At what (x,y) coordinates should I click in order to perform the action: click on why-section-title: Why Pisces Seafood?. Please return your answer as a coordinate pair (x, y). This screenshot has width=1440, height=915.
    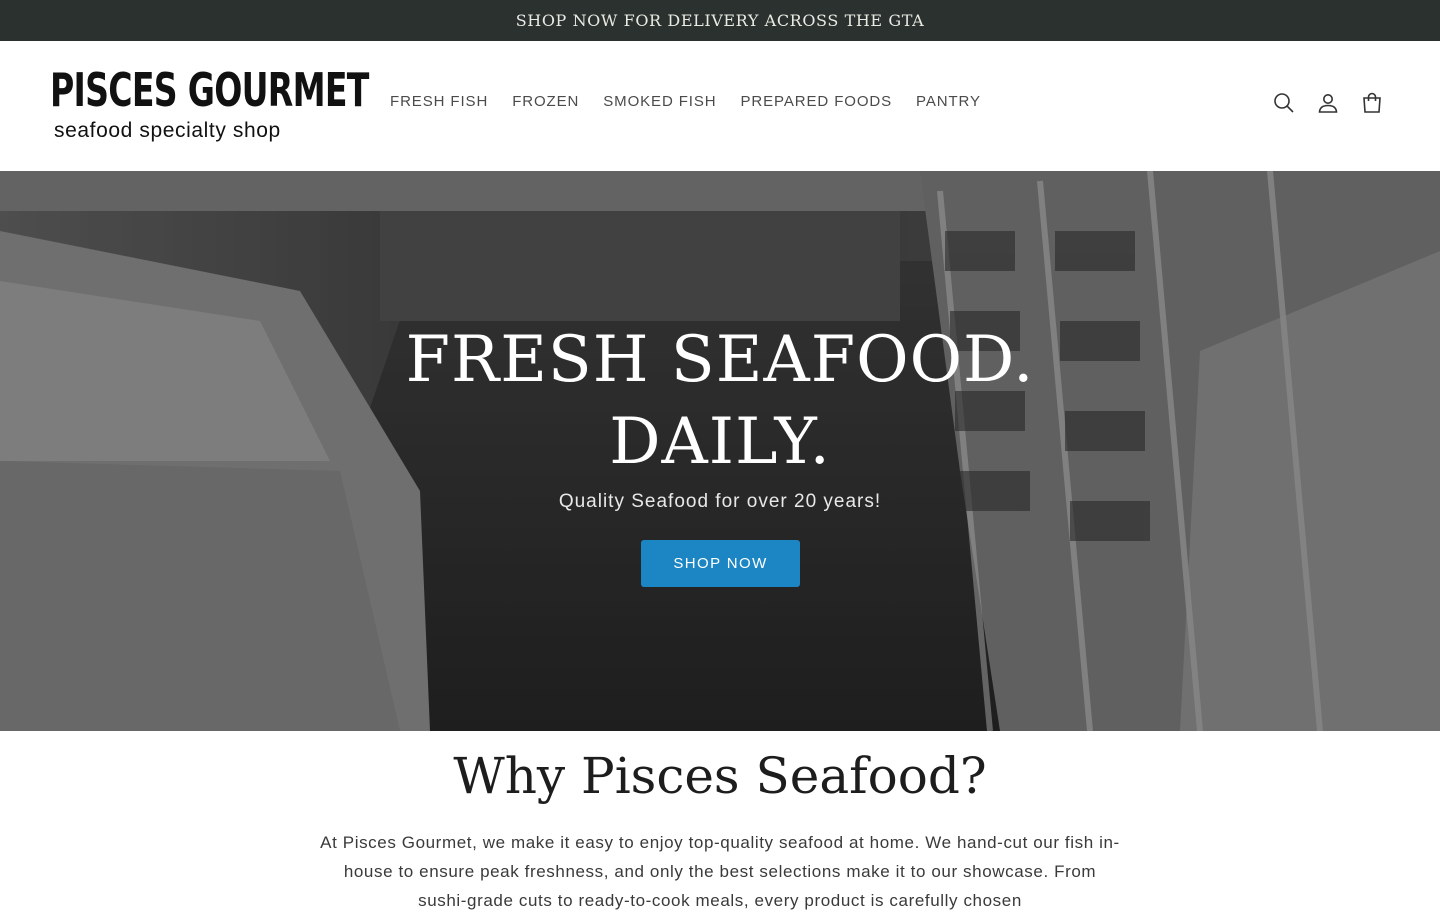
    Looking at the image, I should click on (720, 776).